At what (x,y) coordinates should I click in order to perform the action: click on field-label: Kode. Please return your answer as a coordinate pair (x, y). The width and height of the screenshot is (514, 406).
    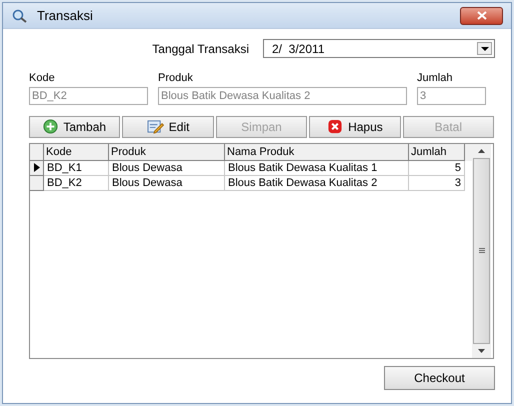
    Looking at the image, I should click on (42, 78).